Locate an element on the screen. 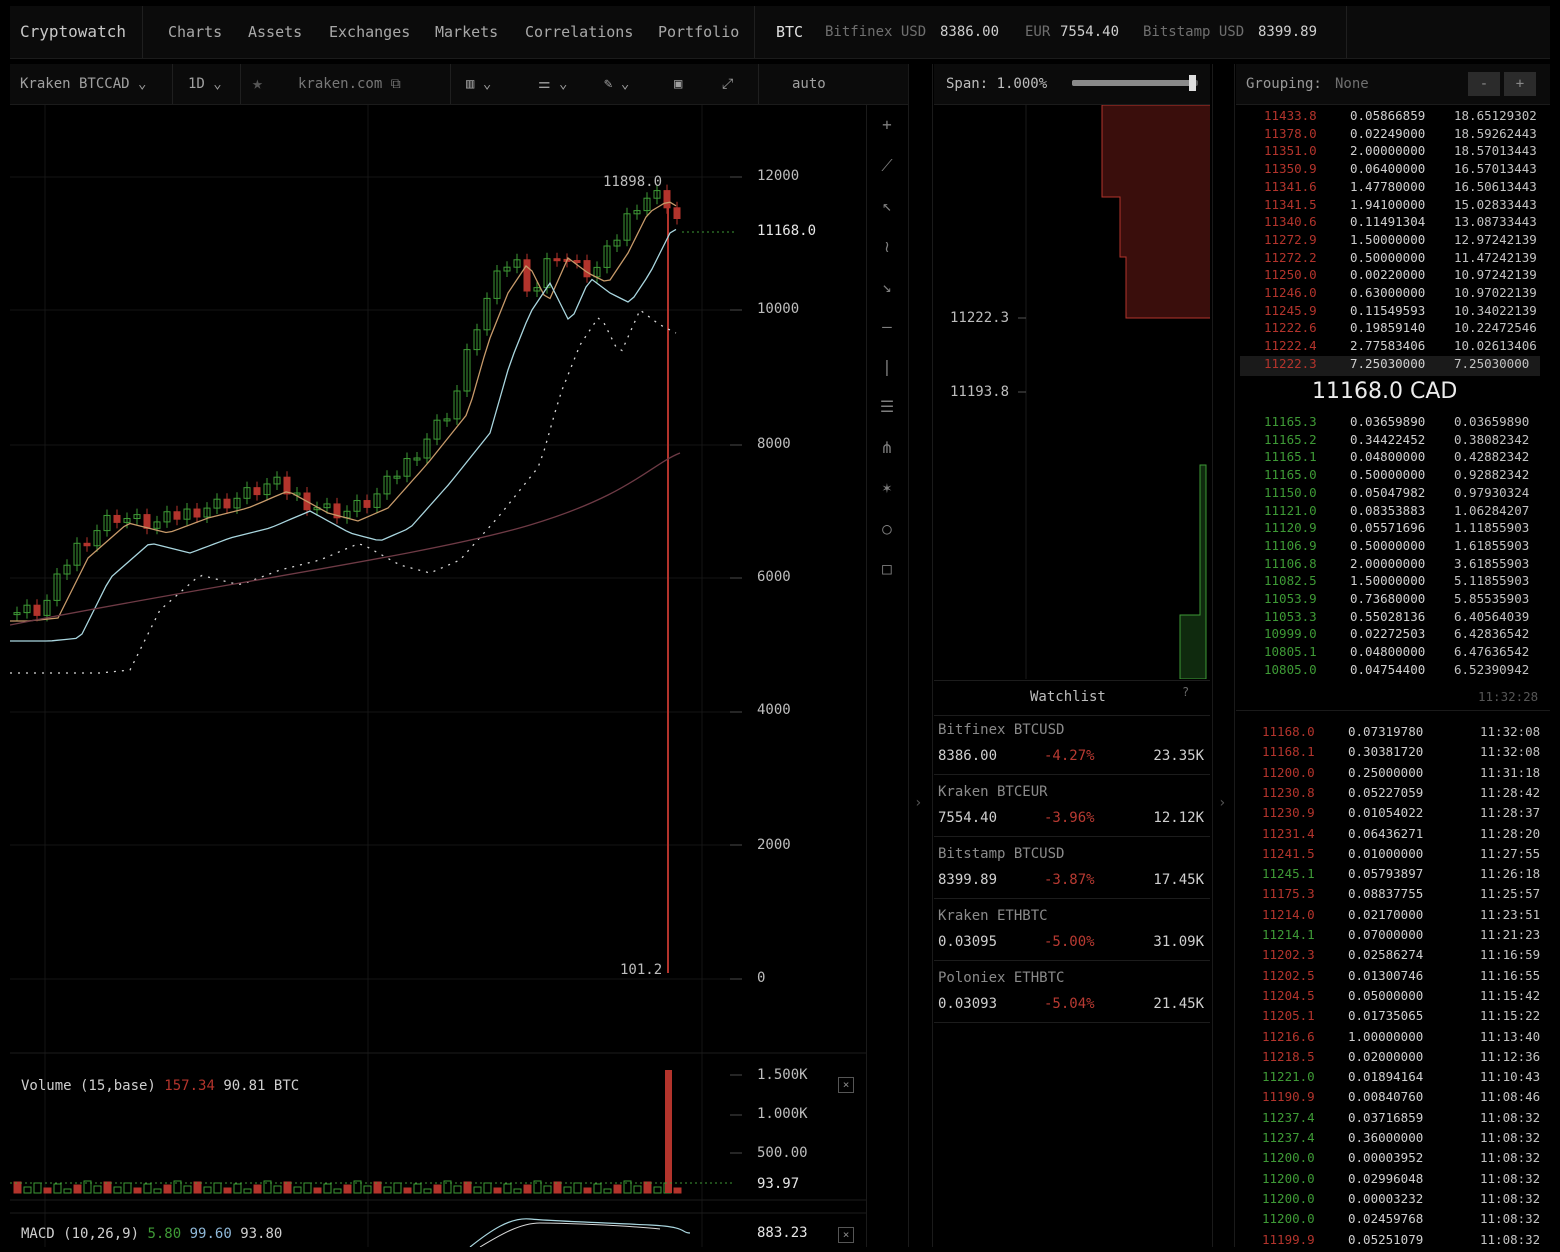 The width and height of the screenshot is (1560, 1252). chevron-down-icon: ⌄ is located at coordinates (217, 84).